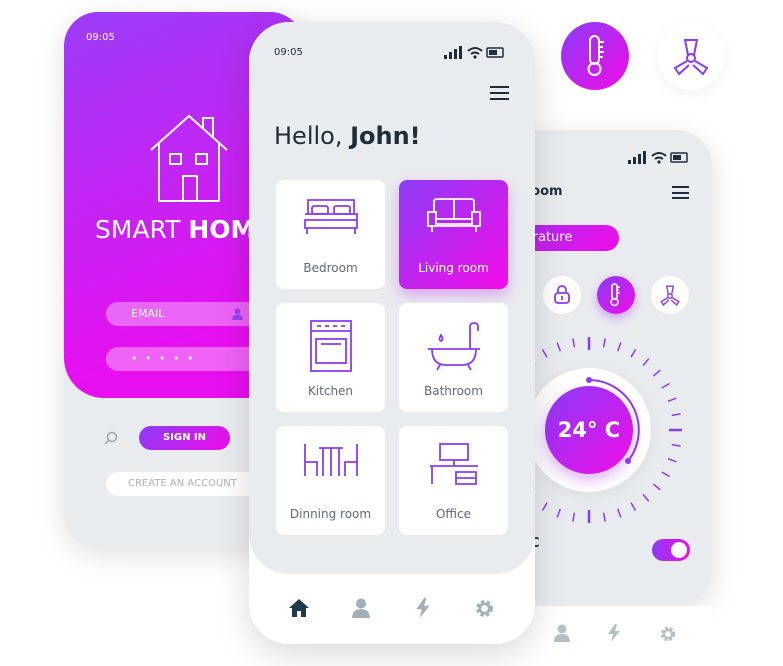  I want to click on lock-icon, so click(562, 294).